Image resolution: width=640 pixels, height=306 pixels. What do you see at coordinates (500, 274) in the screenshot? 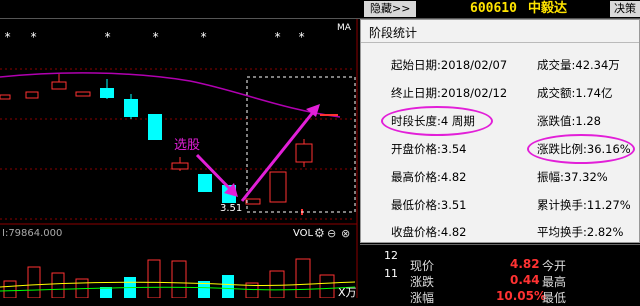
I see `quote-panel: 12 11 现价 4.82 今开 涨跌 0.44 最高 涨幅 10.05% 最低` at bounding box center [500, 274].